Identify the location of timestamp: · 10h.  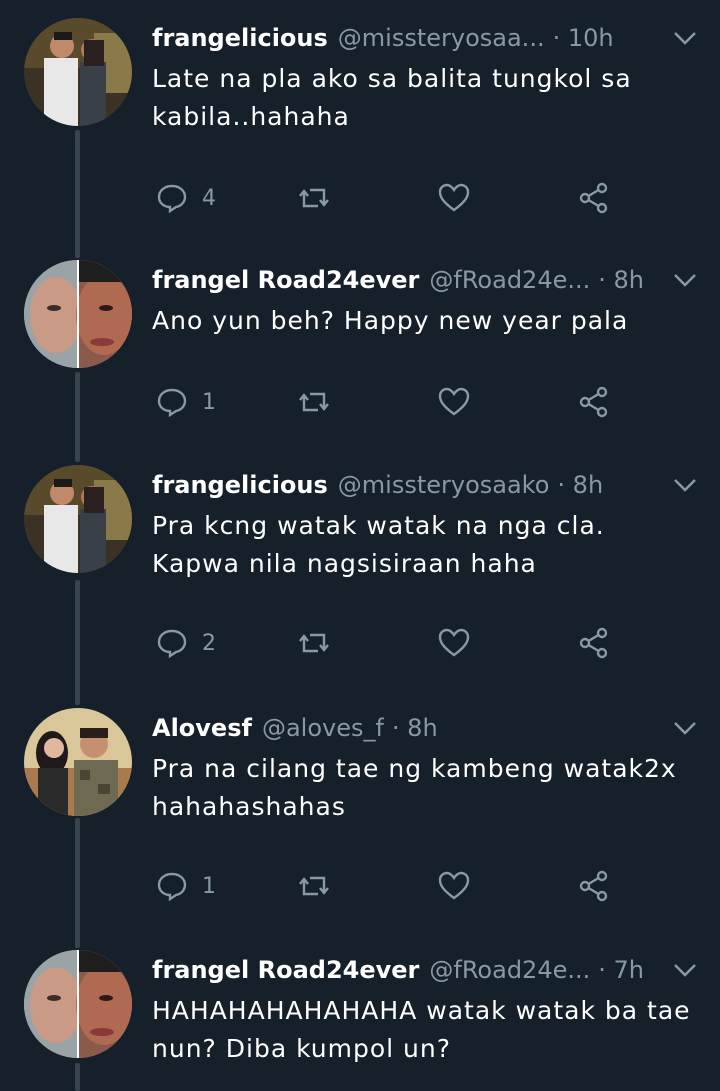
(583, 38).